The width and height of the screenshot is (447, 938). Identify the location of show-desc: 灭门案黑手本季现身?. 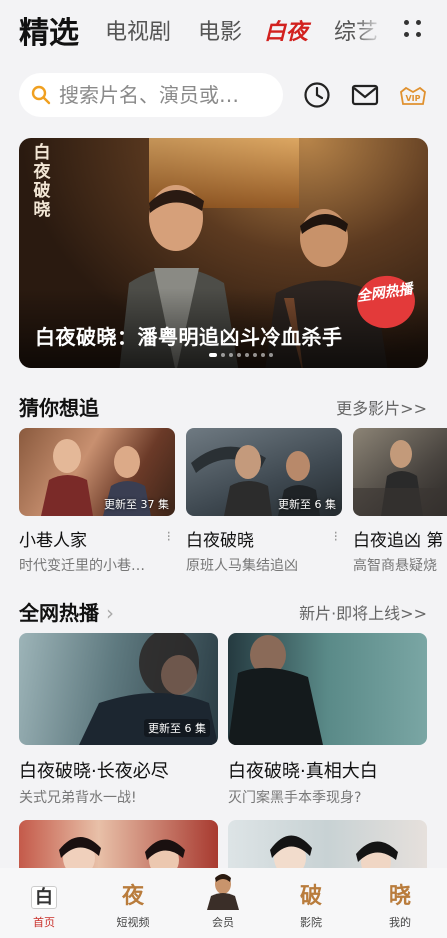
(295, 798).